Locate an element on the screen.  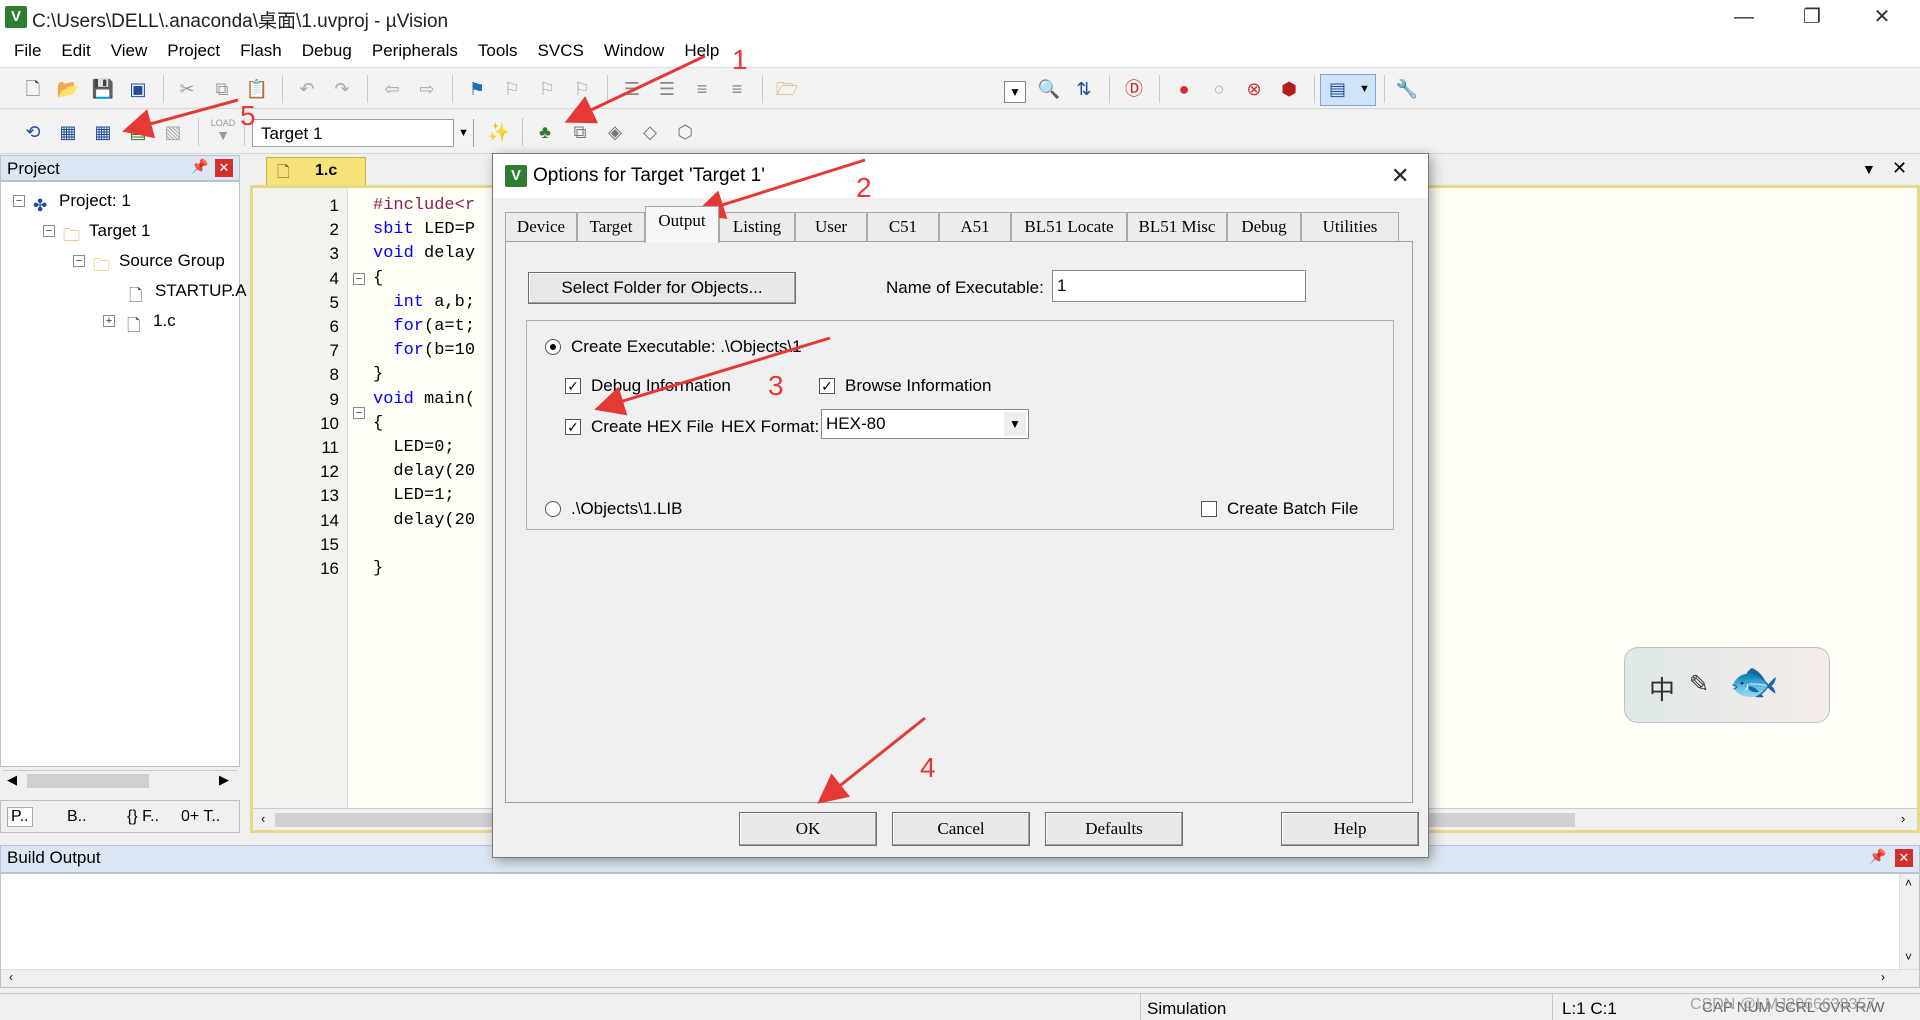
rebuild-icon: ▦ is located at coordinates (103, 132).